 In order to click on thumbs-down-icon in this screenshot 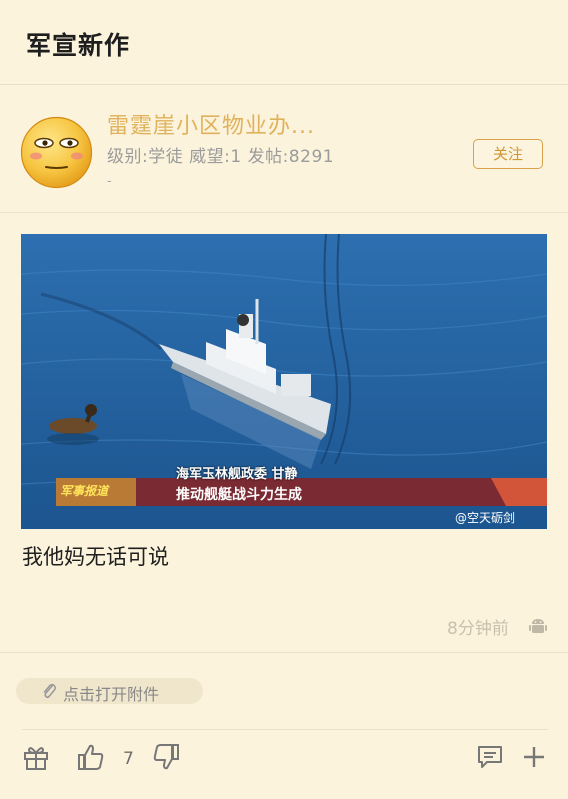, I will do `click(166, 757)`.